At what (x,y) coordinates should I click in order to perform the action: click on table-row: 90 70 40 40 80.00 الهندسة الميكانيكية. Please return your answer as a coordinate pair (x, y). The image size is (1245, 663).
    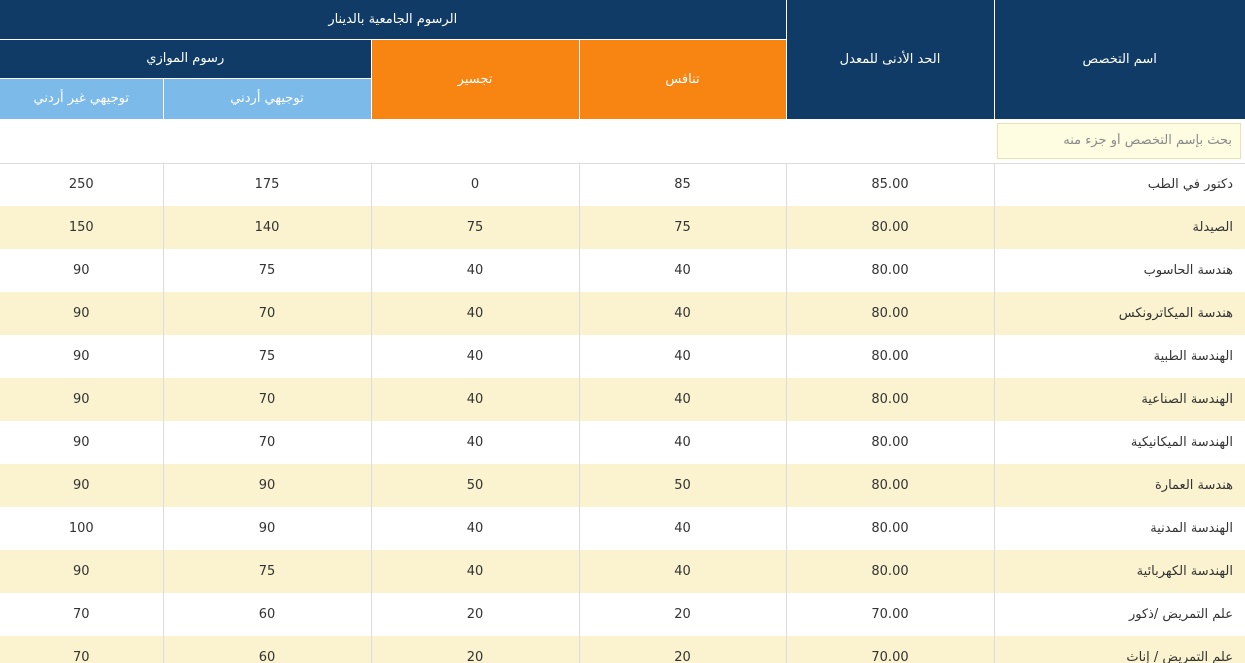
    Looking at the image, I should click on (622, 442).